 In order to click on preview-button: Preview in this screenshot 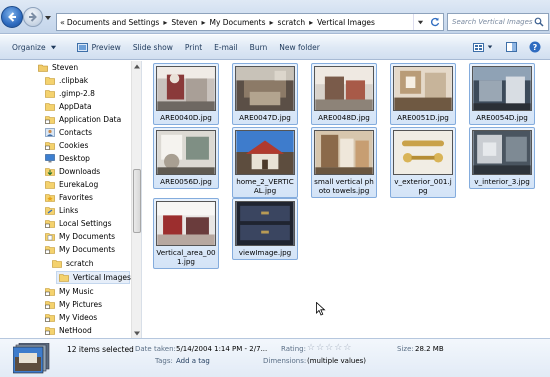, I will do `click(99, 47)`.